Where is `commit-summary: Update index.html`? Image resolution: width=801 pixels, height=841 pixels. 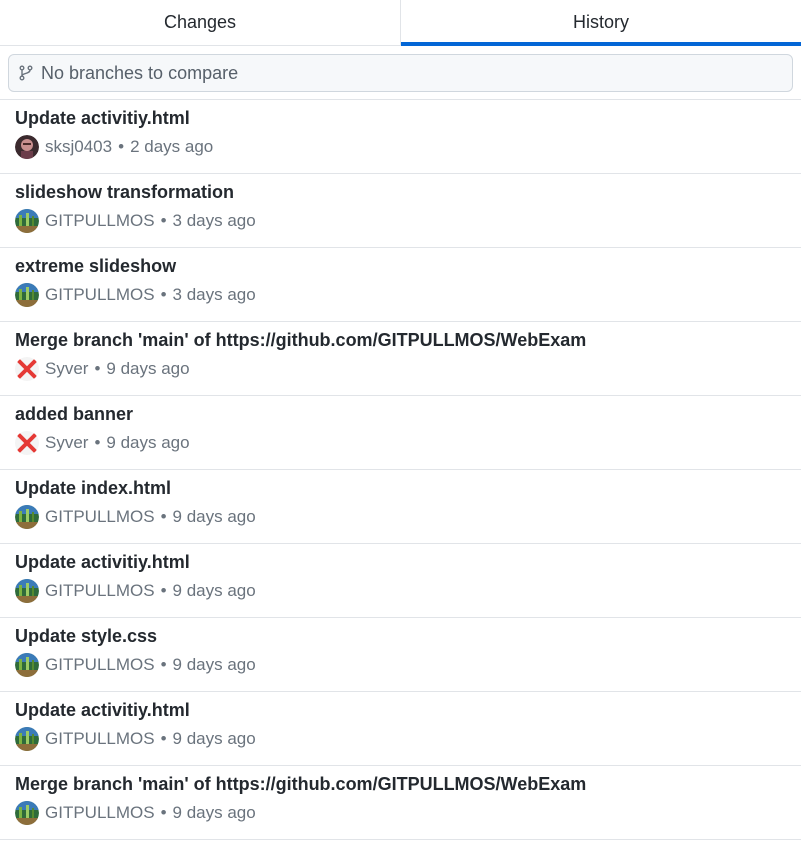 commit-summary: Update index.html is located at coordinates (93, 488).